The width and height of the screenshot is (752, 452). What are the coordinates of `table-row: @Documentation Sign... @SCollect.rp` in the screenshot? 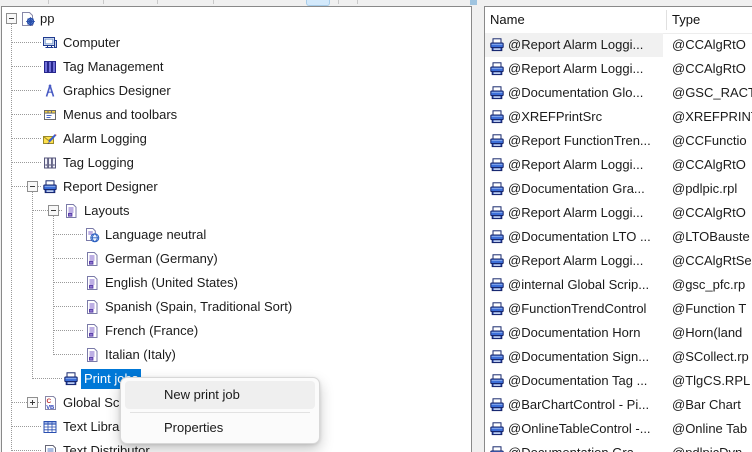 It's located at (618, 357).